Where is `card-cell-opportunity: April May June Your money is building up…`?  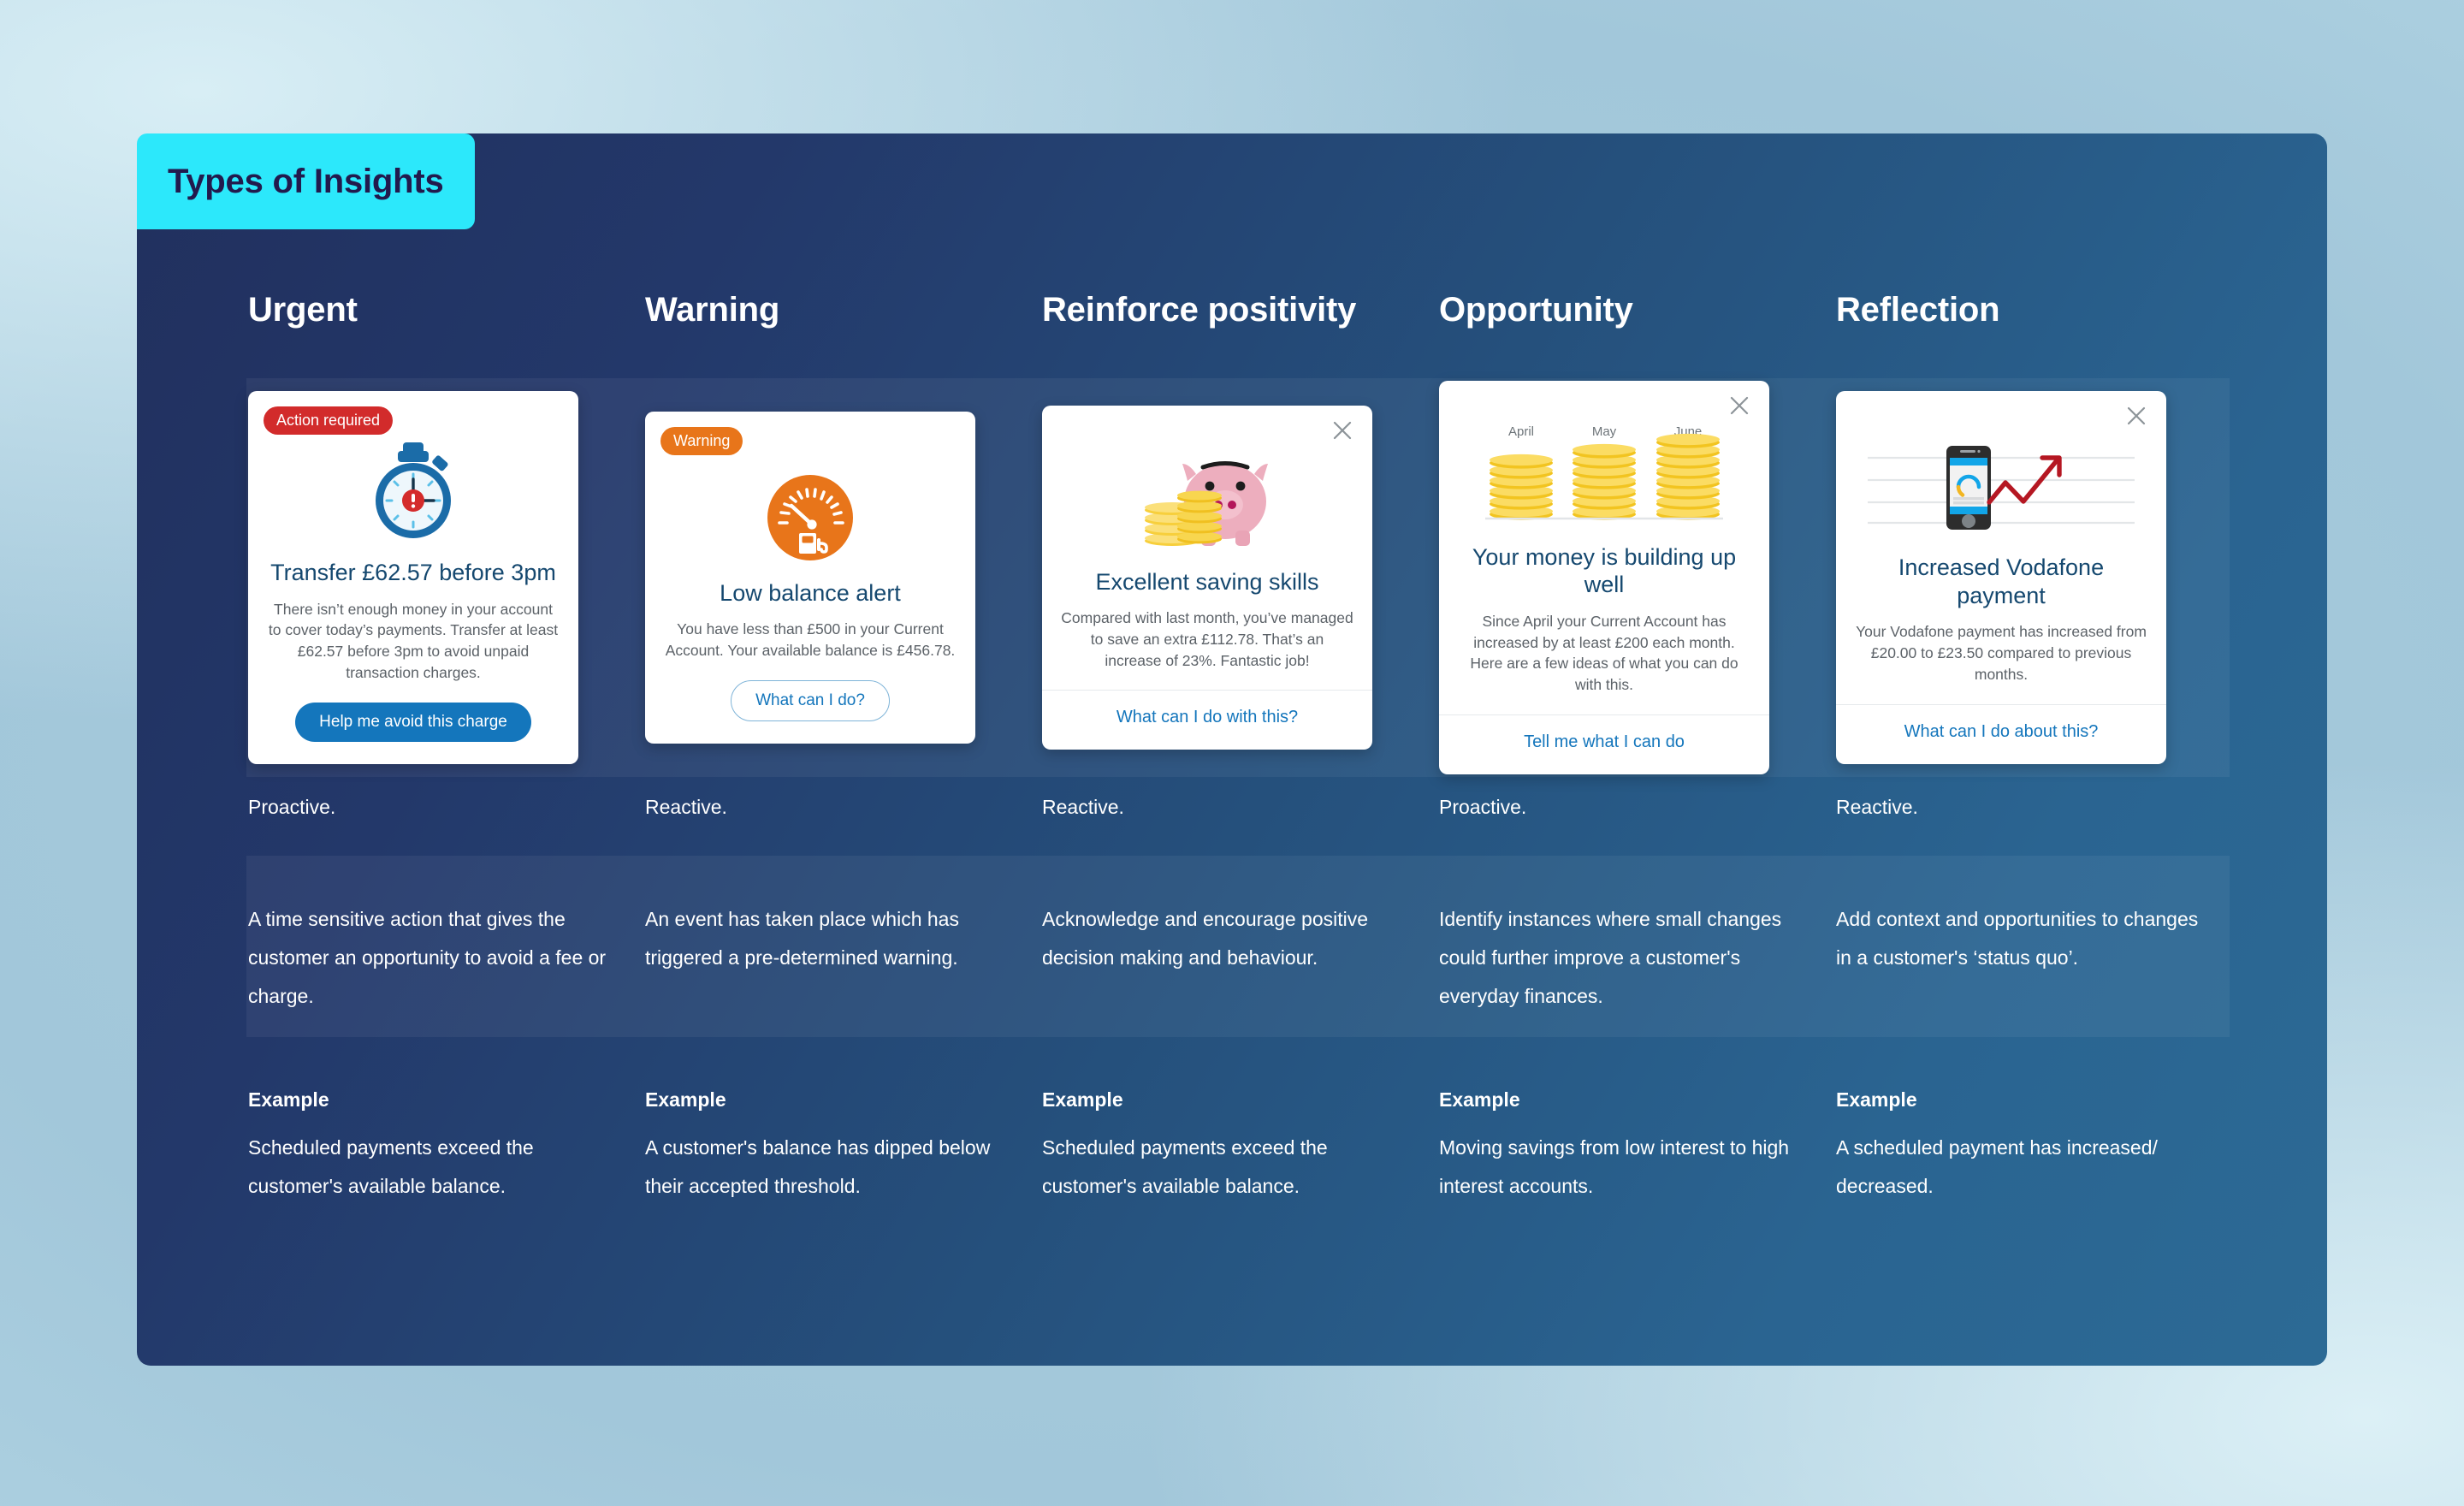
card-cell-opportunity: April May June Your money is building up… is located at coordinates (1637, 577).